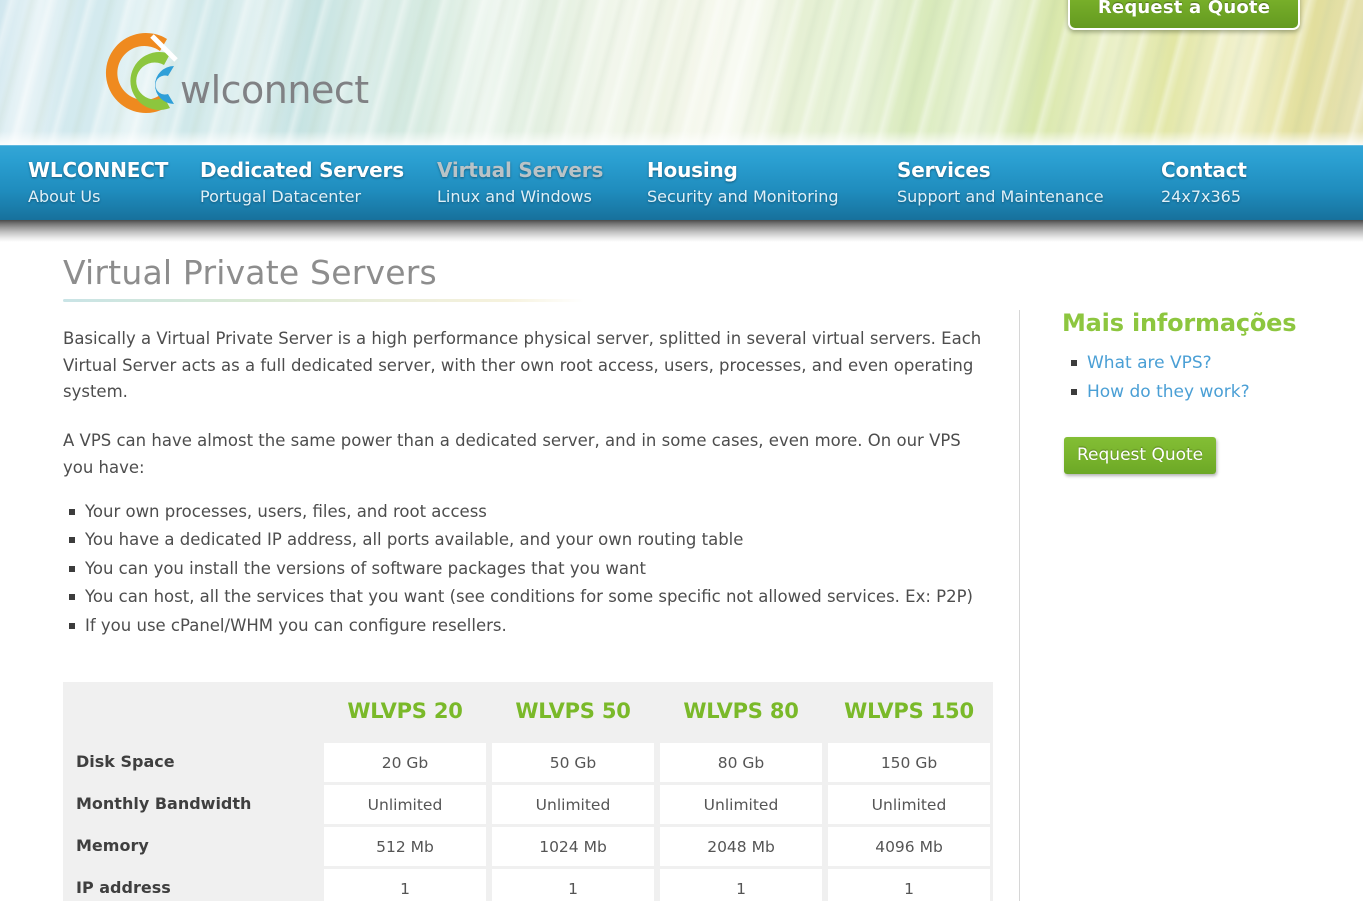 The height and width of the screenshot is (901, 1363). Describe the element at coordinates (405, 711) in the screenshot. I see `table-header-plan: WLVPS 20` at that location.